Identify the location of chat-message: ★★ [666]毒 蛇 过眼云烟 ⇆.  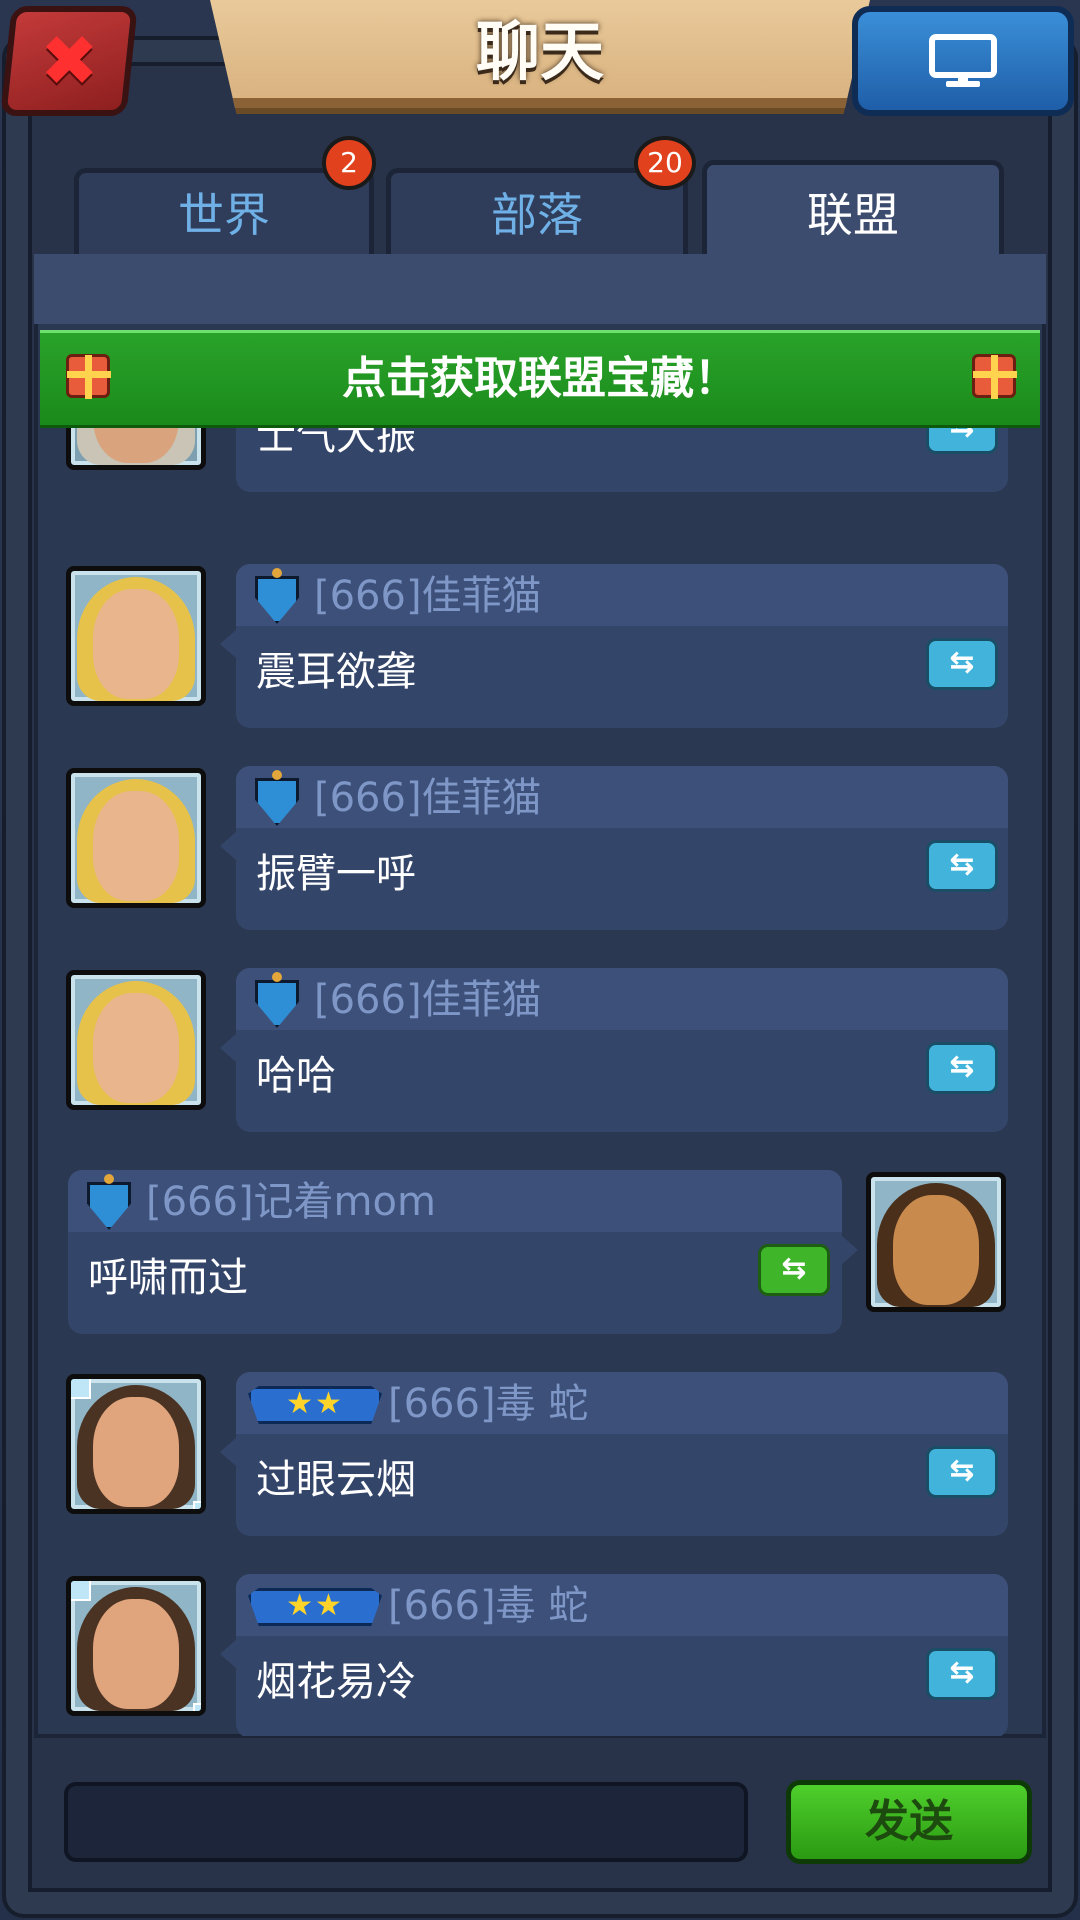
(540, 1462).